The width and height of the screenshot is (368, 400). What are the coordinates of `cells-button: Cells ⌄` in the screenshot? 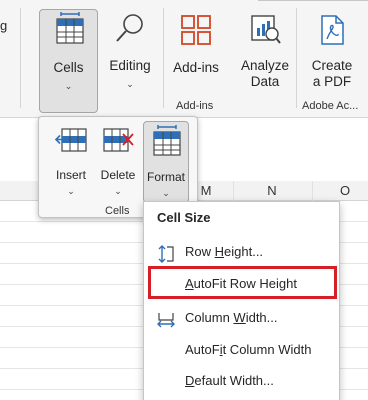 It's located at (68, 61).